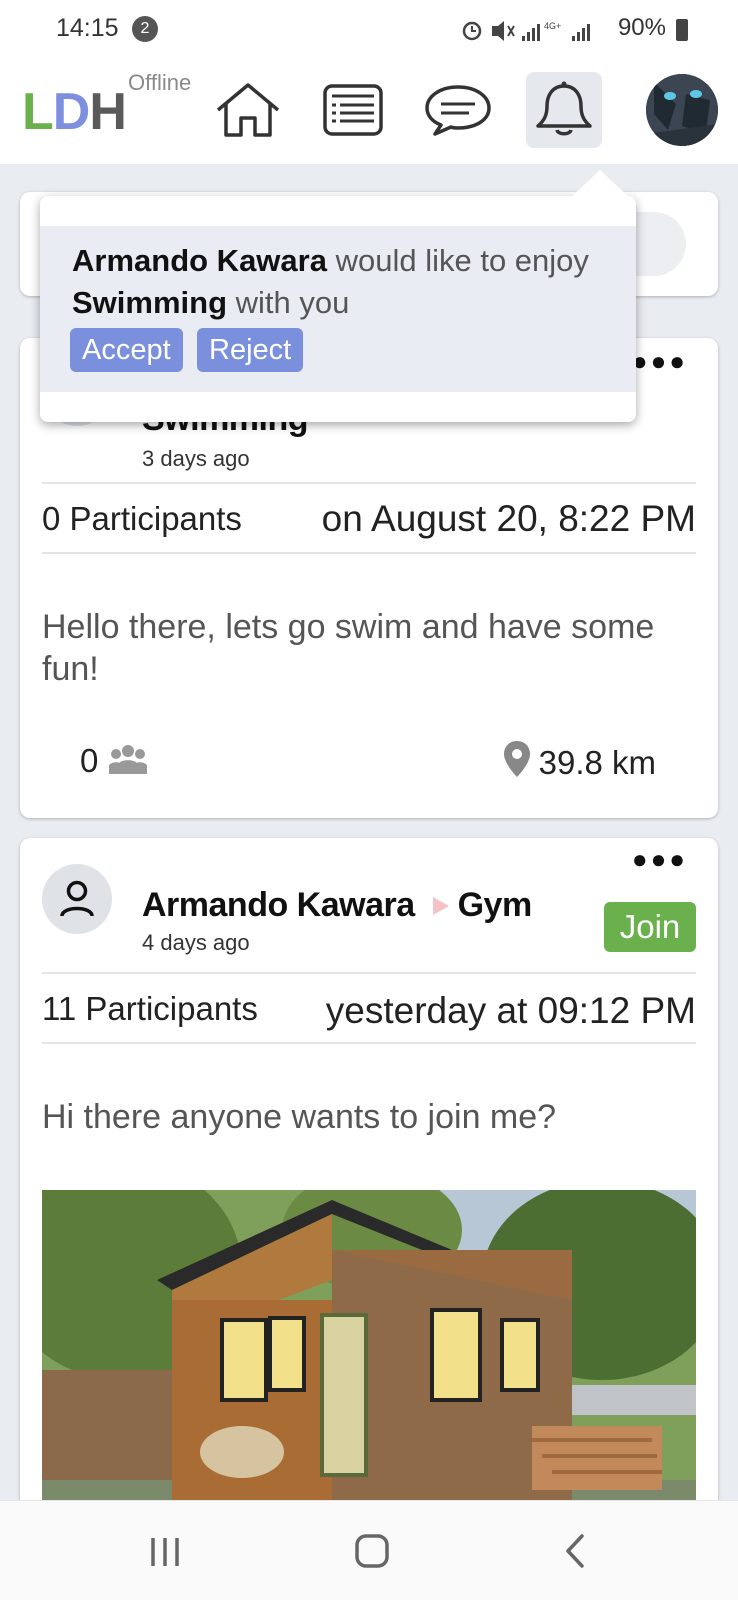 The height and width of the screenshot is (1600, 738). What do you see at coordinates (682, 30) in the screenshot?
I see `battery-icon` at bounding box center [682, 30].